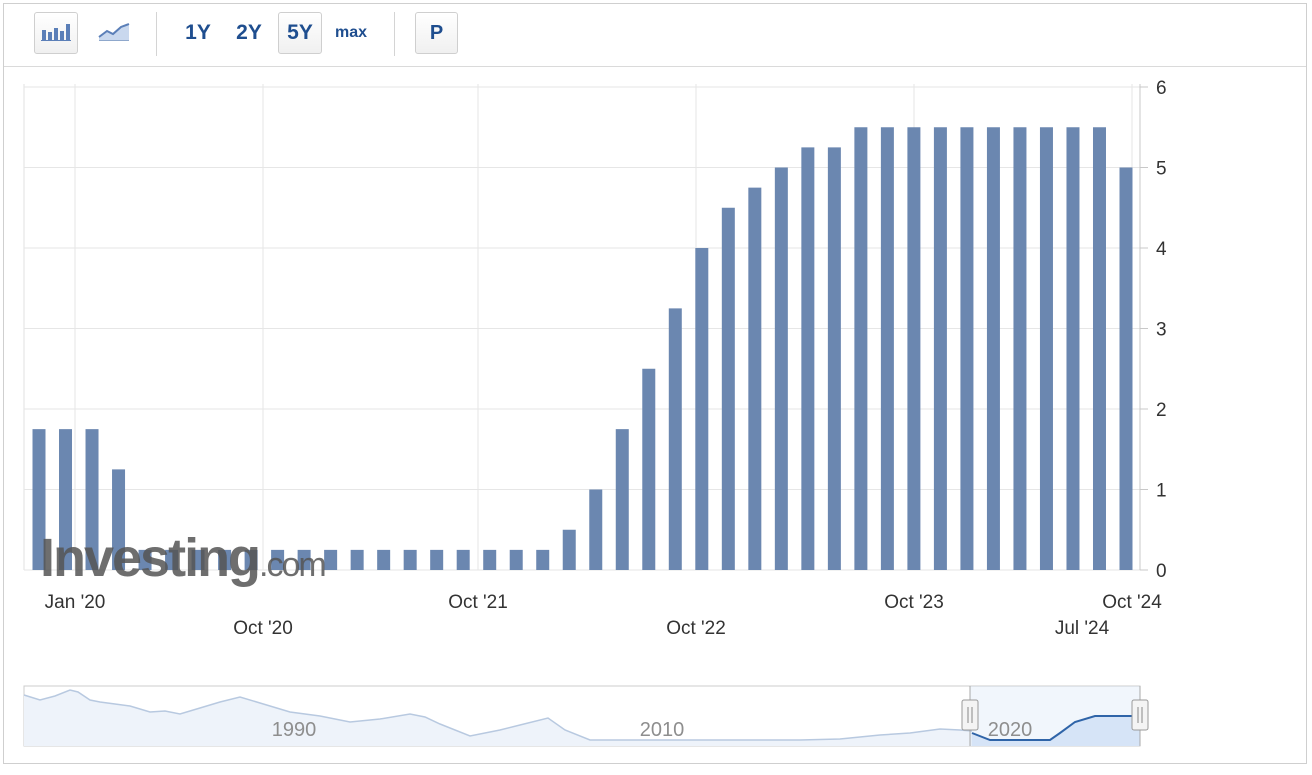  Describe the element at coordinates (1161, 571) in the screenshot. I see `y-tick-label: 0` at that location.